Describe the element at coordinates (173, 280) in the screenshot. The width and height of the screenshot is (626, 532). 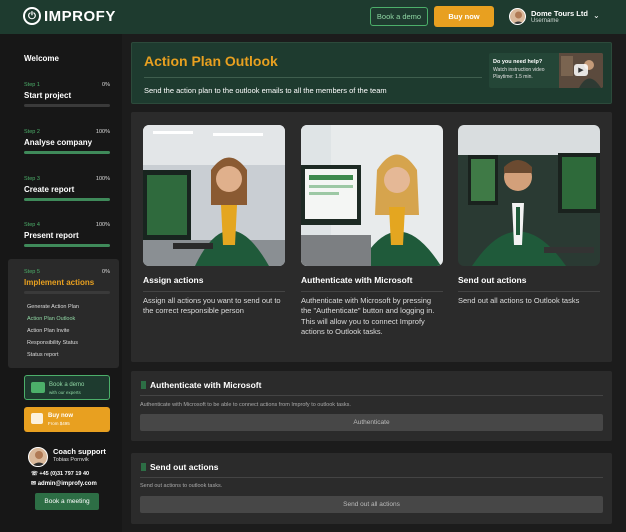
I see `card-title-assign: Assign actions` at that location.